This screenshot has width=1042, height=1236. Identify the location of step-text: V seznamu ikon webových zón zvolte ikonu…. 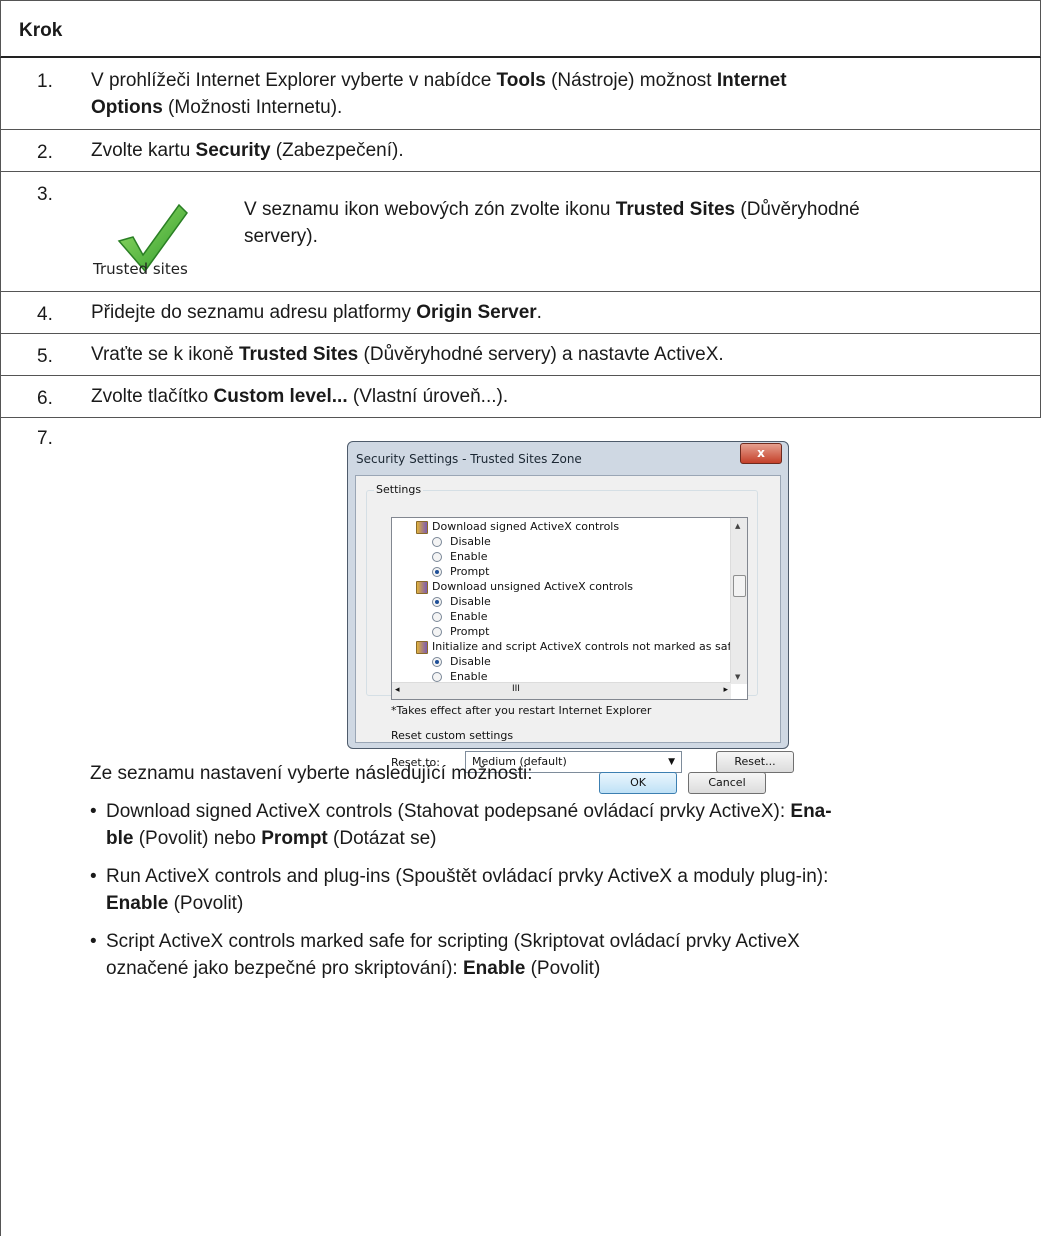
(552, 223).